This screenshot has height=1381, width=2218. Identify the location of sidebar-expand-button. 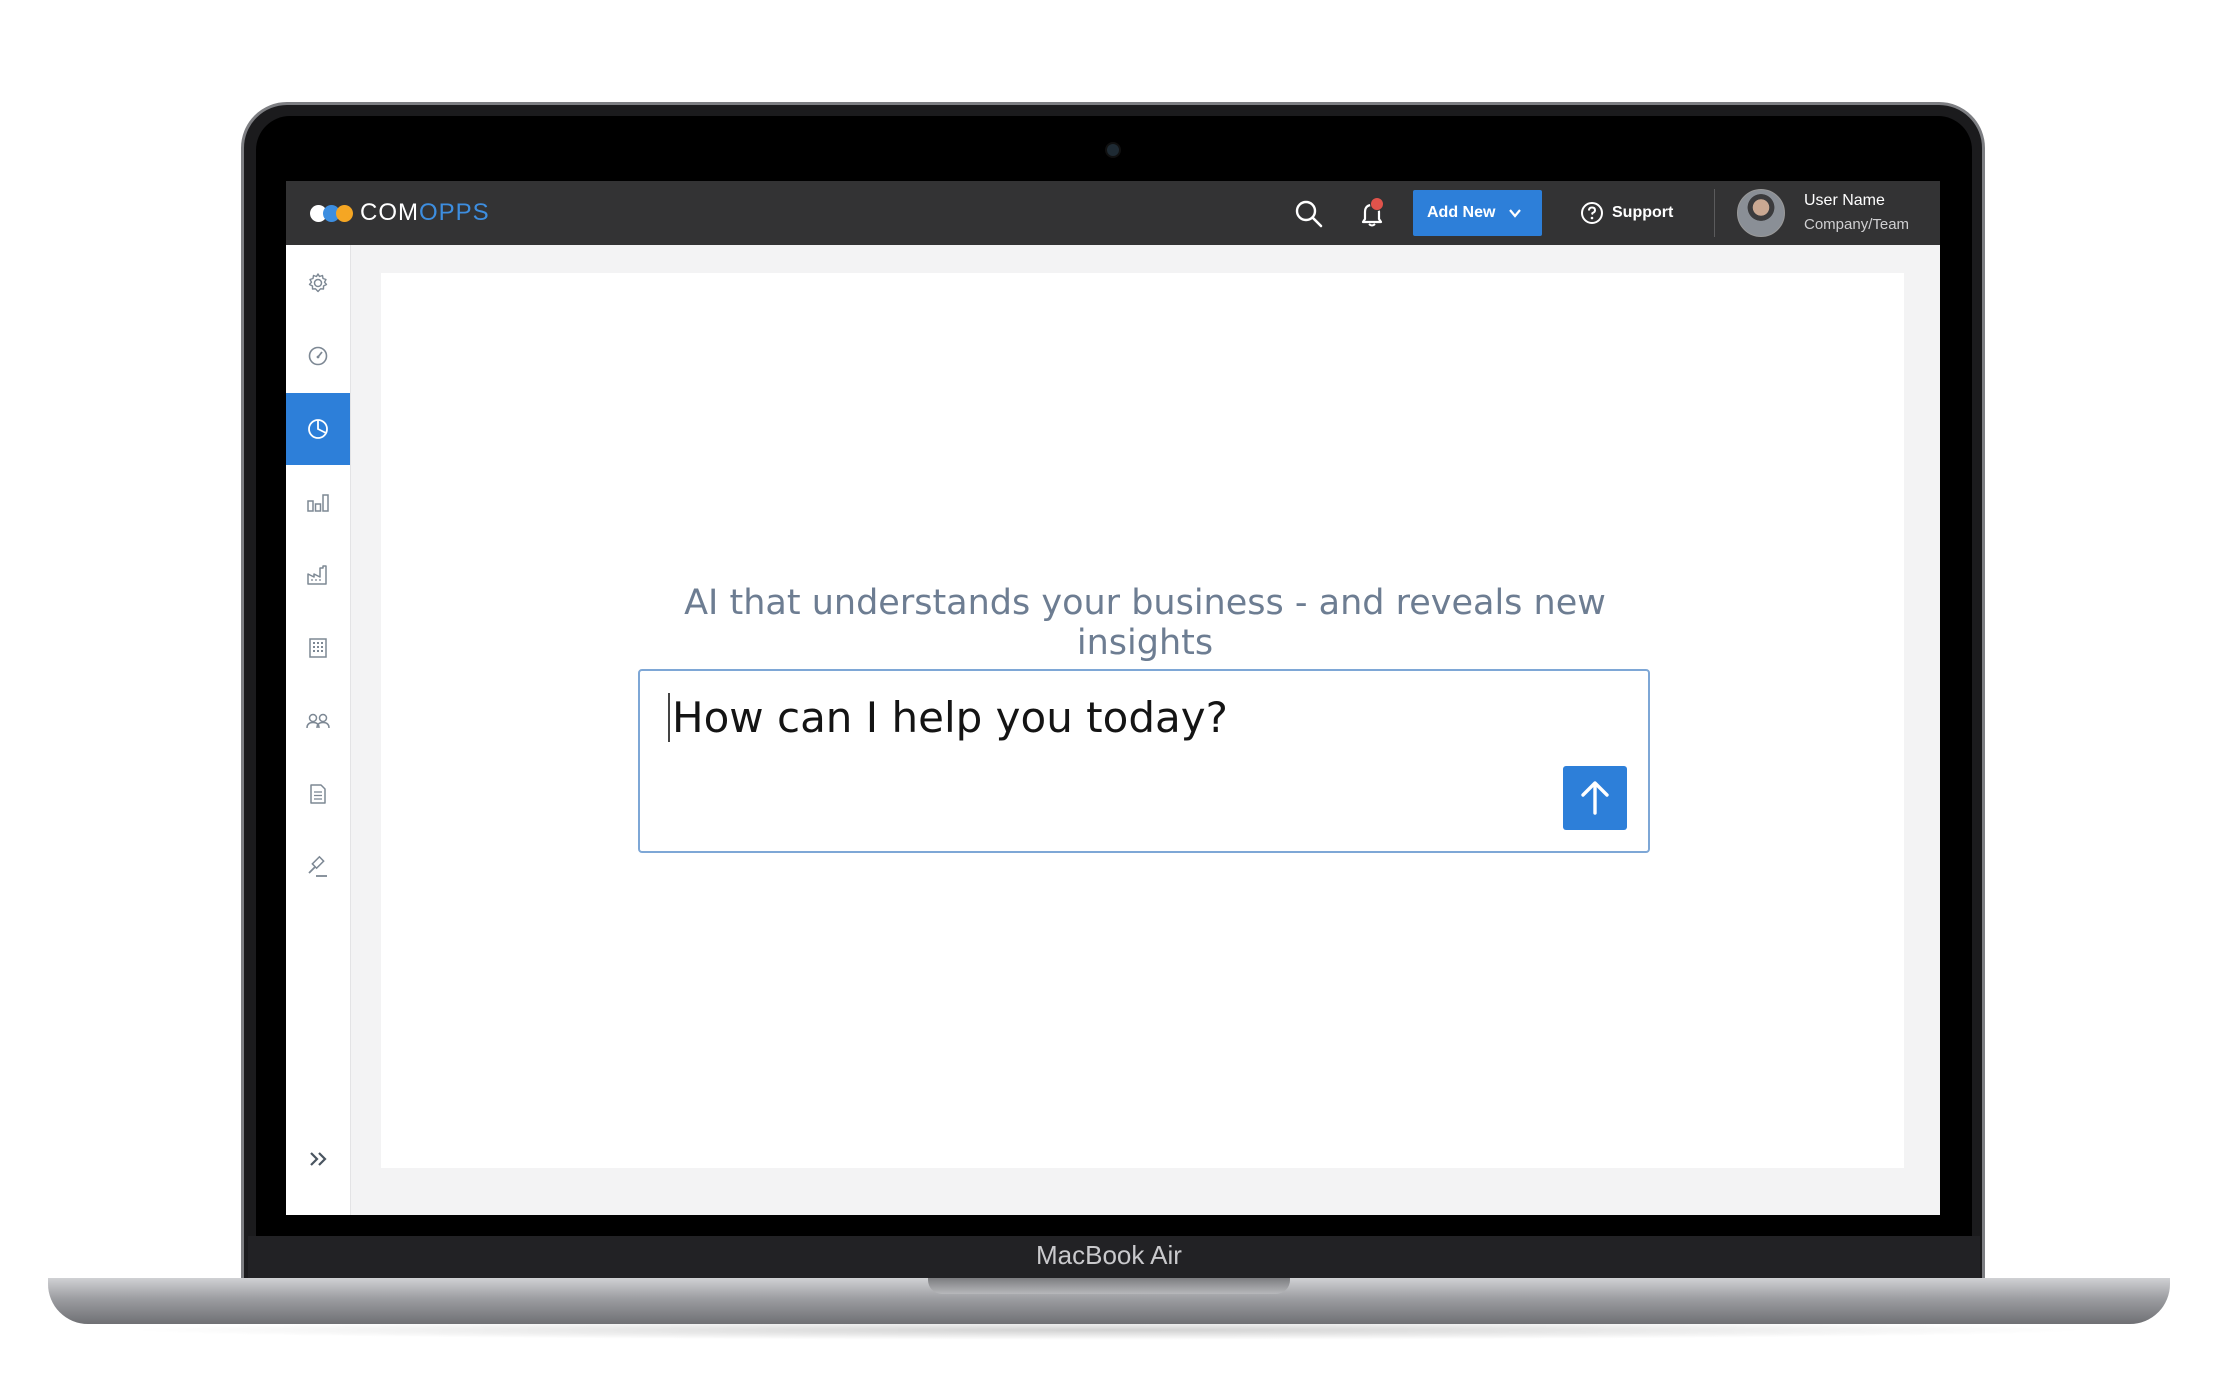
(318, 1159).